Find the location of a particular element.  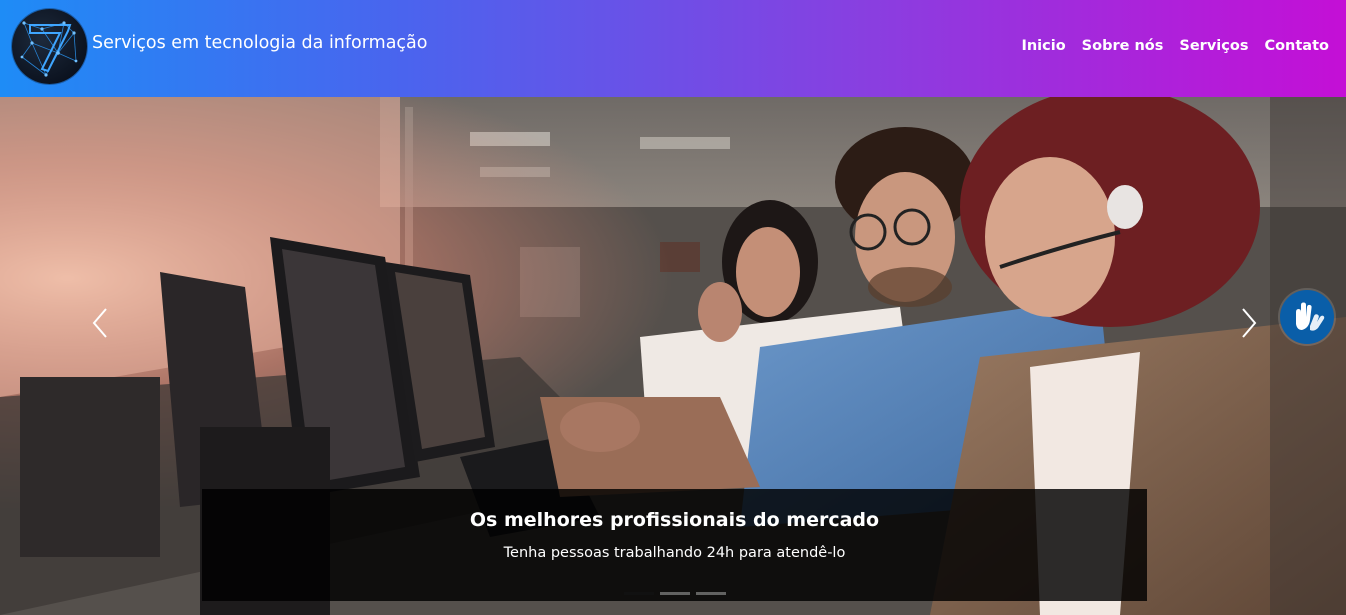

sign-language-hands-icon is located at coordinates (1310, 316).